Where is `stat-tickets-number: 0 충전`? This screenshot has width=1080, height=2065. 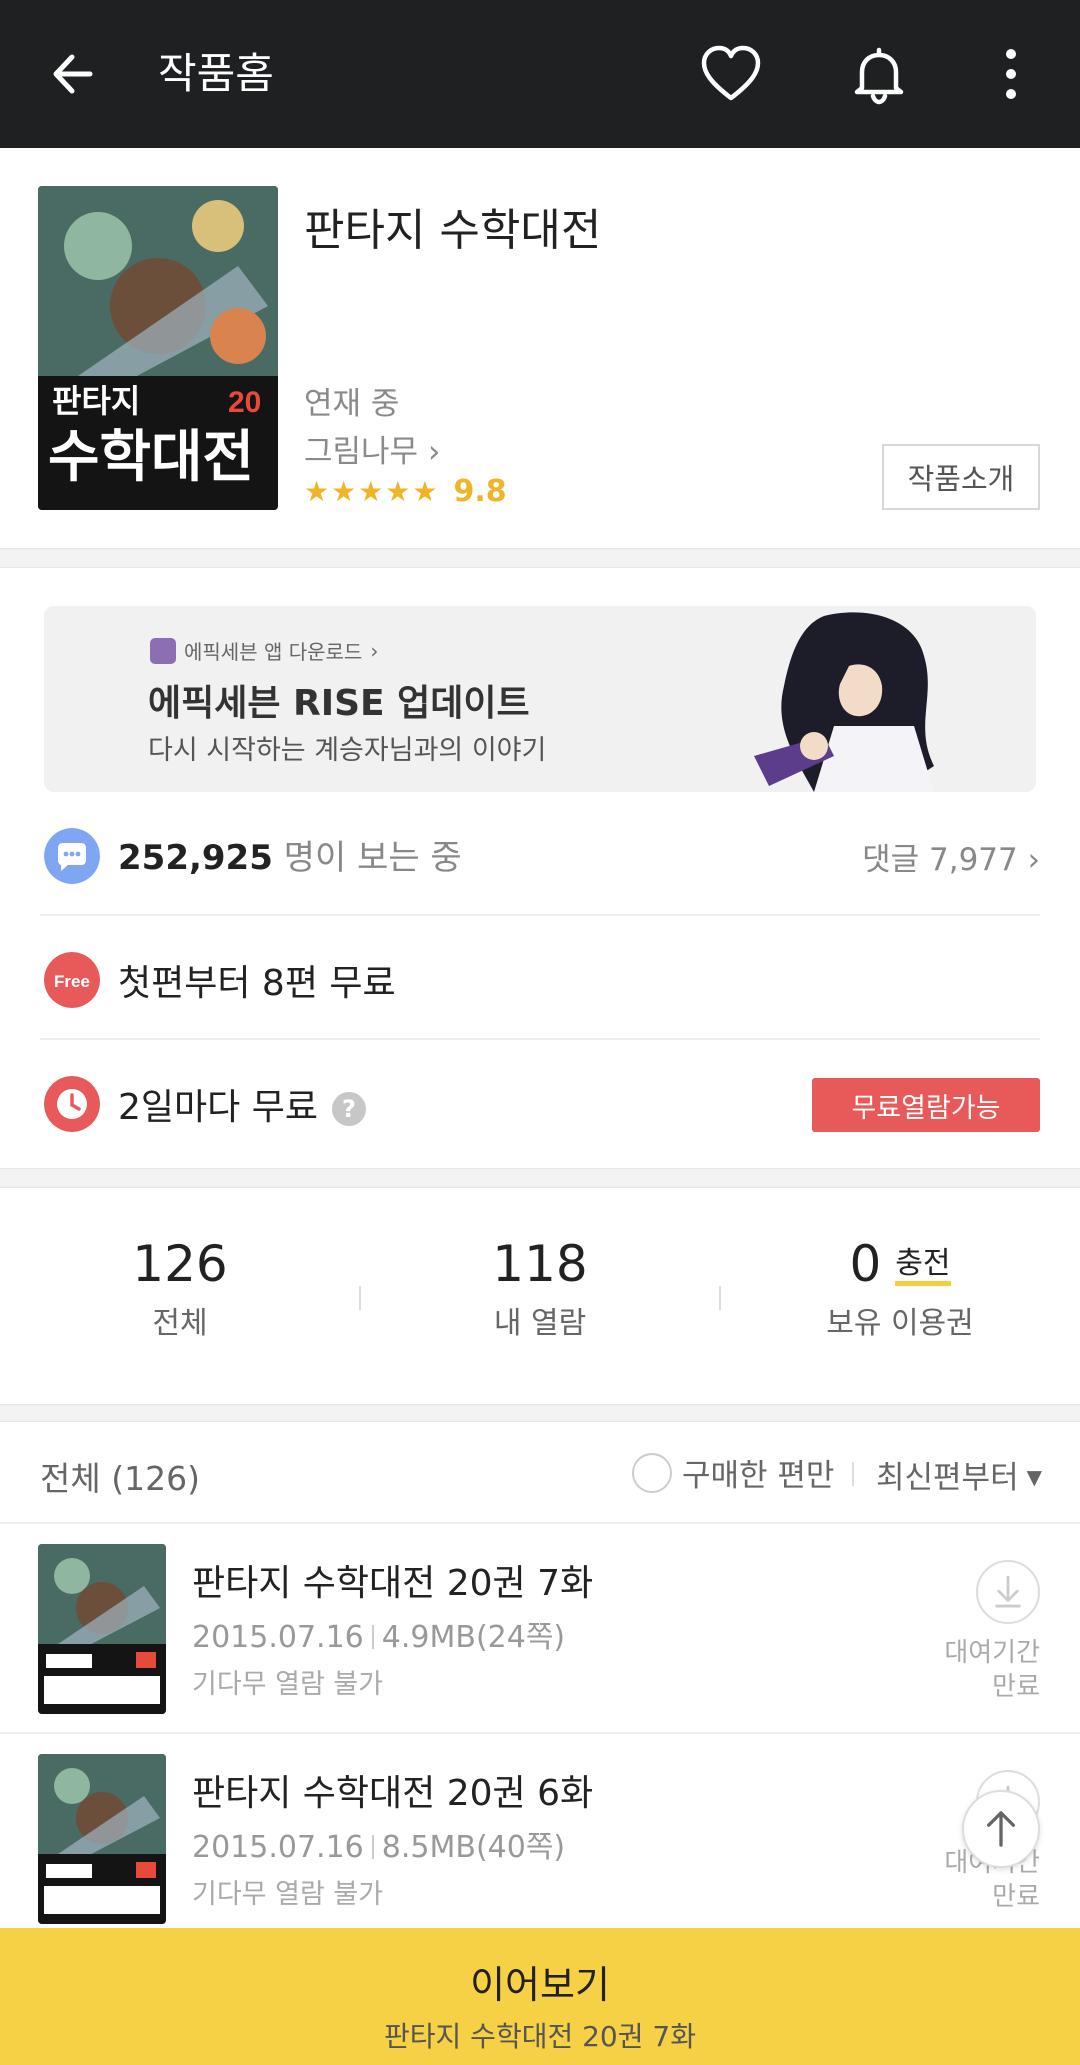 stat-tickets-number: 0 충전 is located at coordinates (900, 1264).